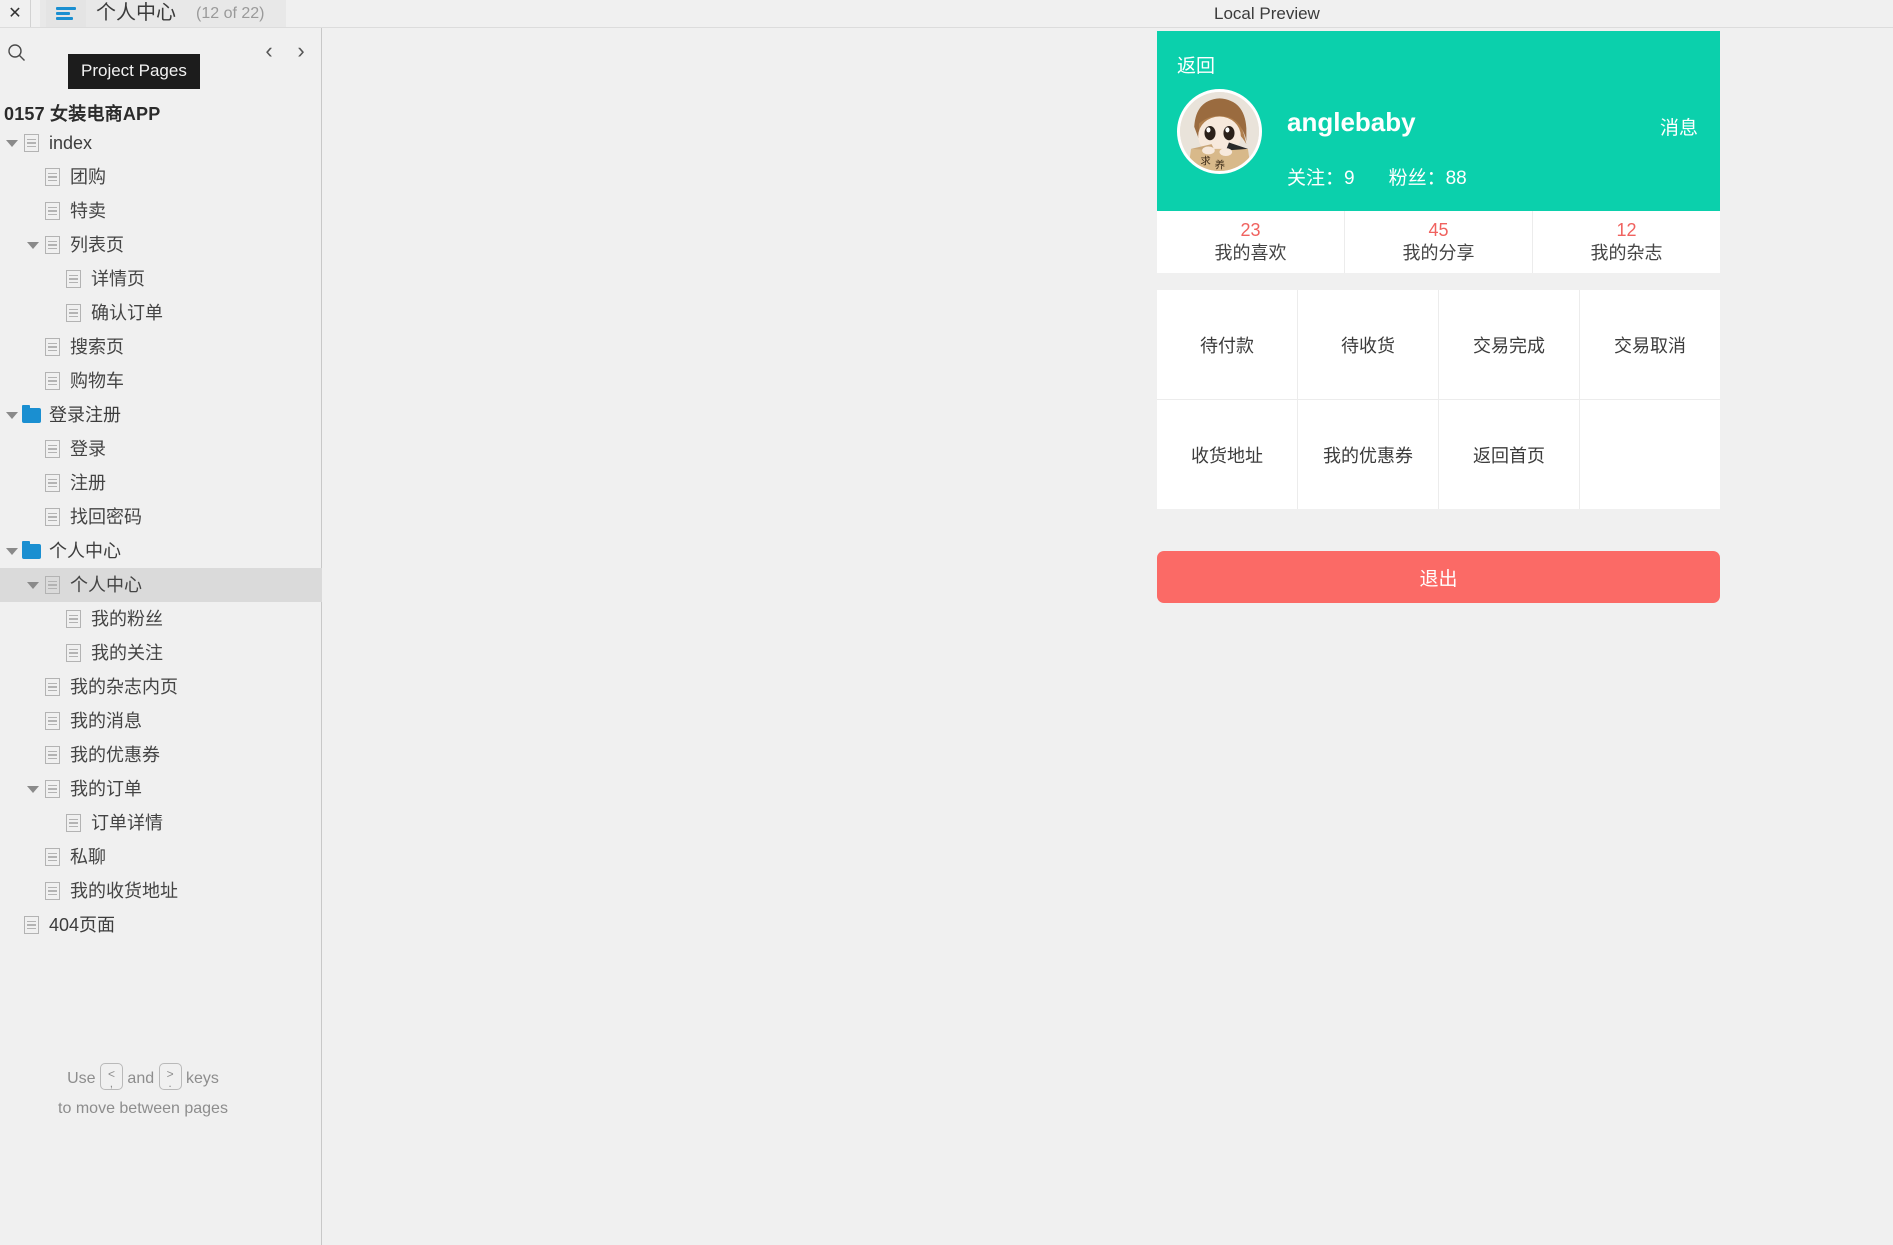  I want to click on tree-item: index, so click(161, 143).